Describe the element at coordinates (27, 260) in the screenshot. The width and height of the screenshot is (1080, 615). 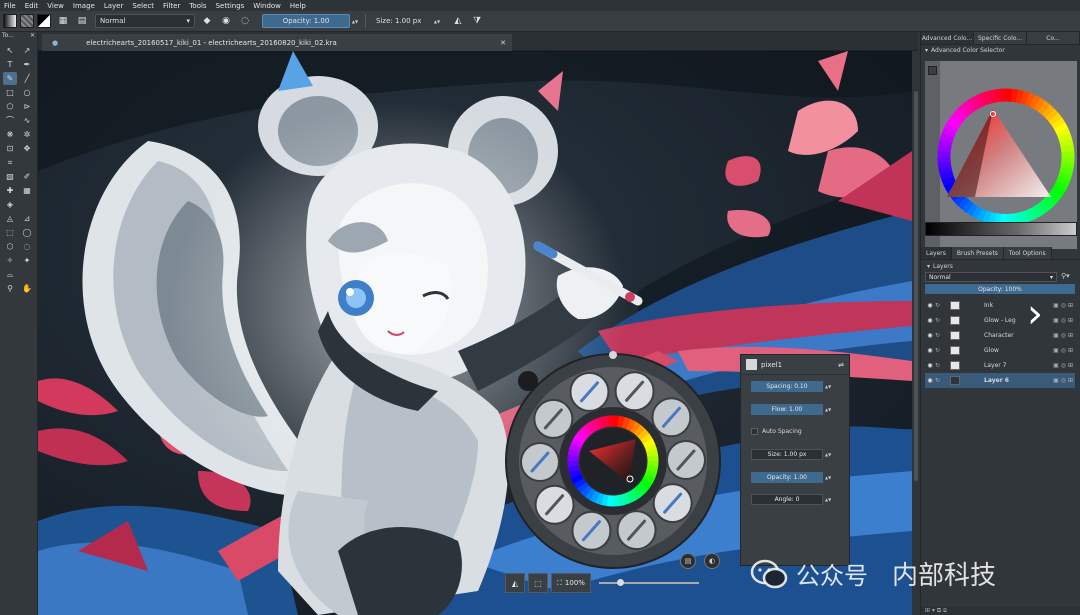
I see `similar-select-icon: ✦` at that location.